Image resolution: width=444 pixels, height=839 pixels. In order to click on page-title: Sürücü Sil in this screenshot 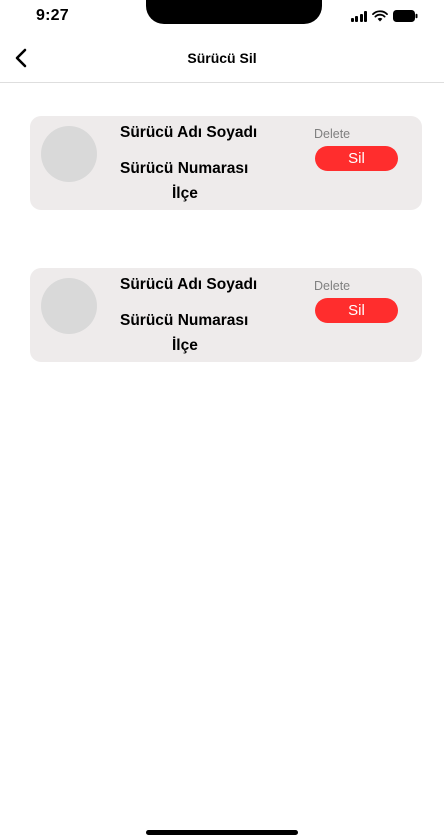, I will do `click(222, 58)`.